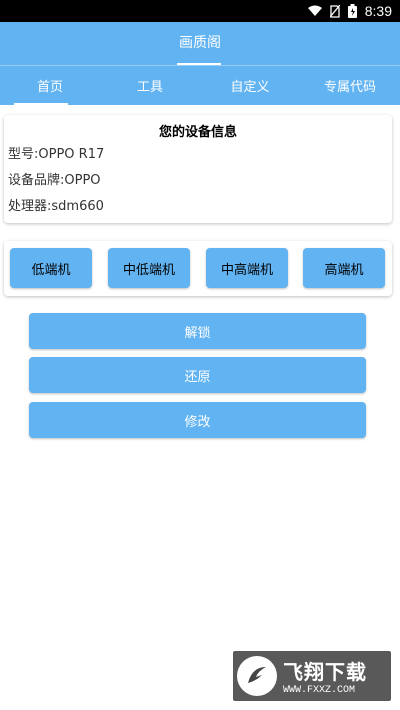 The image size is (400, 710). I want to click on tab-label: 自定义, so click(250, 87).